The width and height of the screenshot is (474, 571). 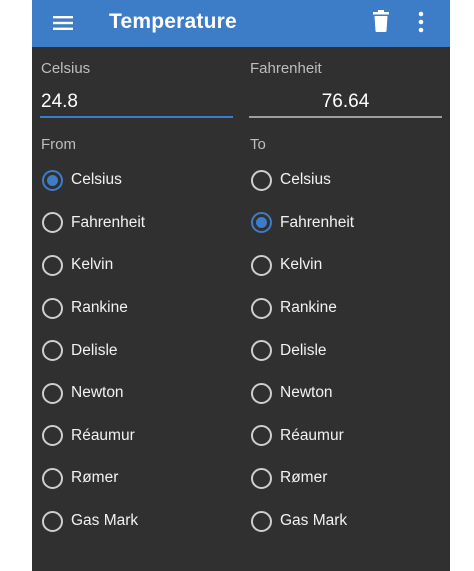 I want to click on from-option-delisle: Delisle, so click(x=140, y=350).